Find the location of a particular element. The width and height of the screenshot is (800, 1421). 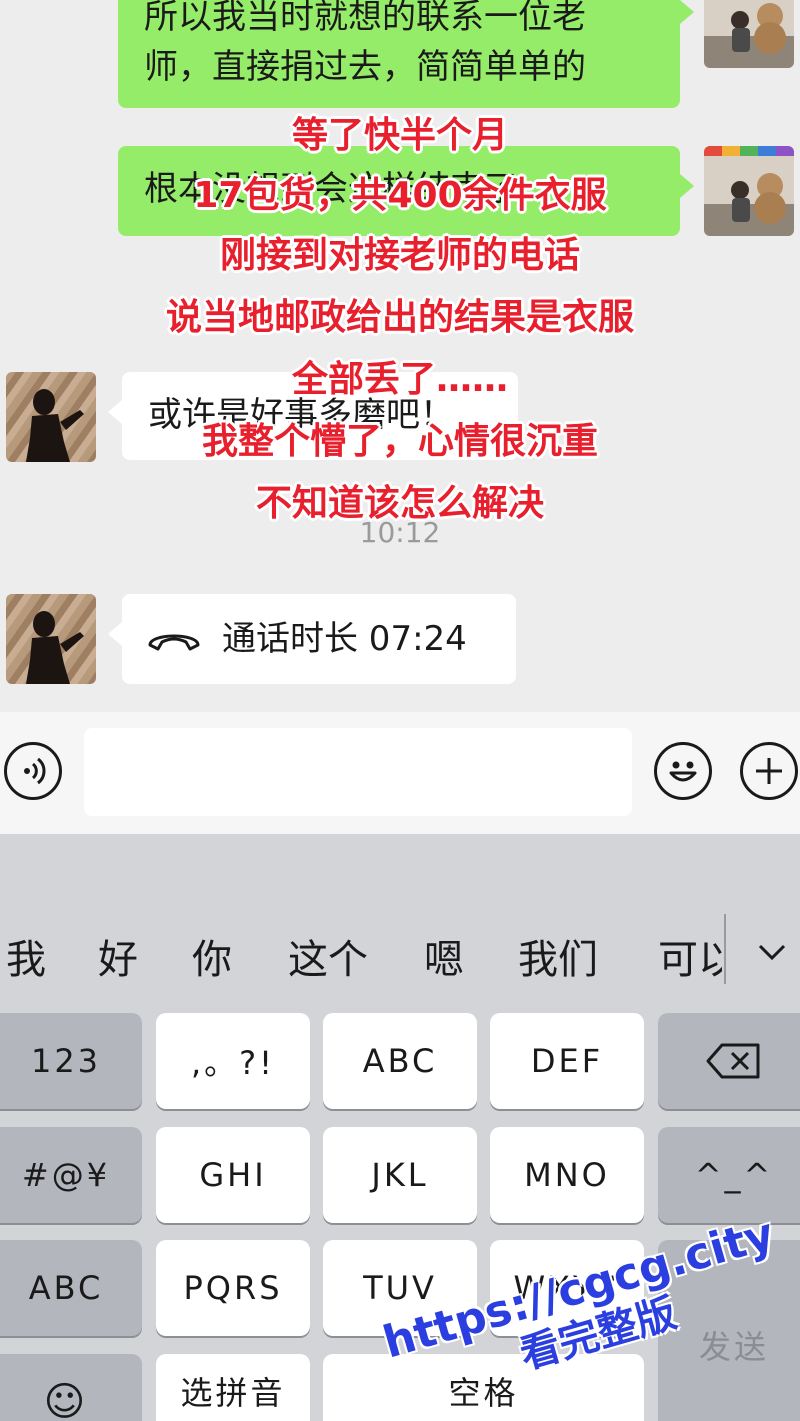

key-punctuation: ,。?! is located at coordinates (233, 1061).